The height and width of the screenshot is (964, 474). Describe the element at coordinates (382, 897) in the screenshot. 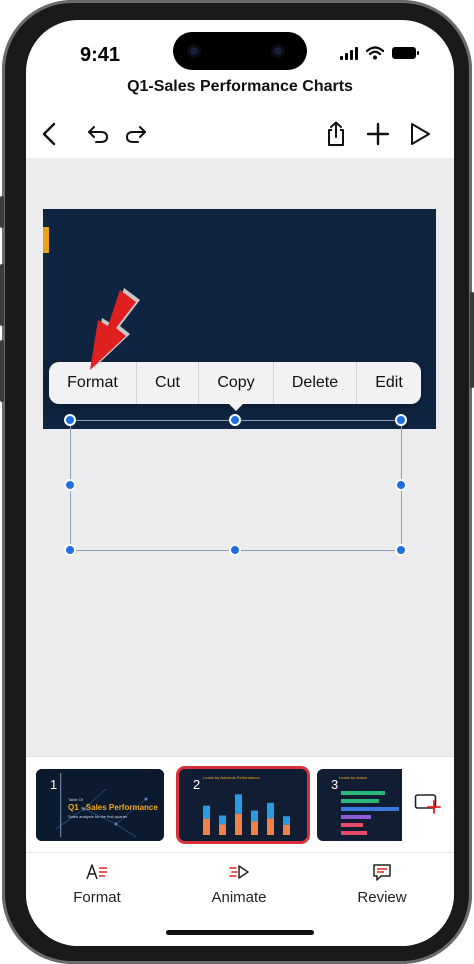

I see `tab-label: Review` at that location.